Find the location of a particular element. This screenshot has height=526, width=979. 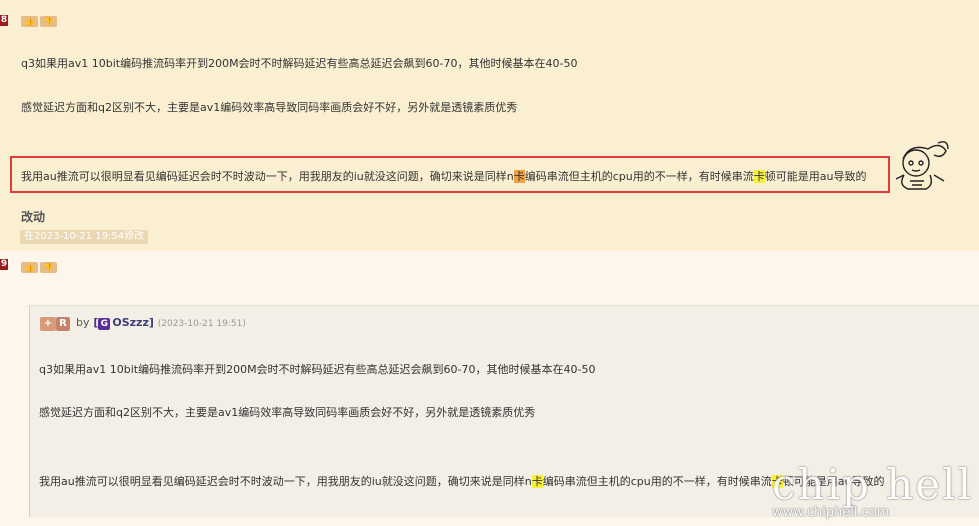

rate-r-button: R is located at coordinates (63, 324).